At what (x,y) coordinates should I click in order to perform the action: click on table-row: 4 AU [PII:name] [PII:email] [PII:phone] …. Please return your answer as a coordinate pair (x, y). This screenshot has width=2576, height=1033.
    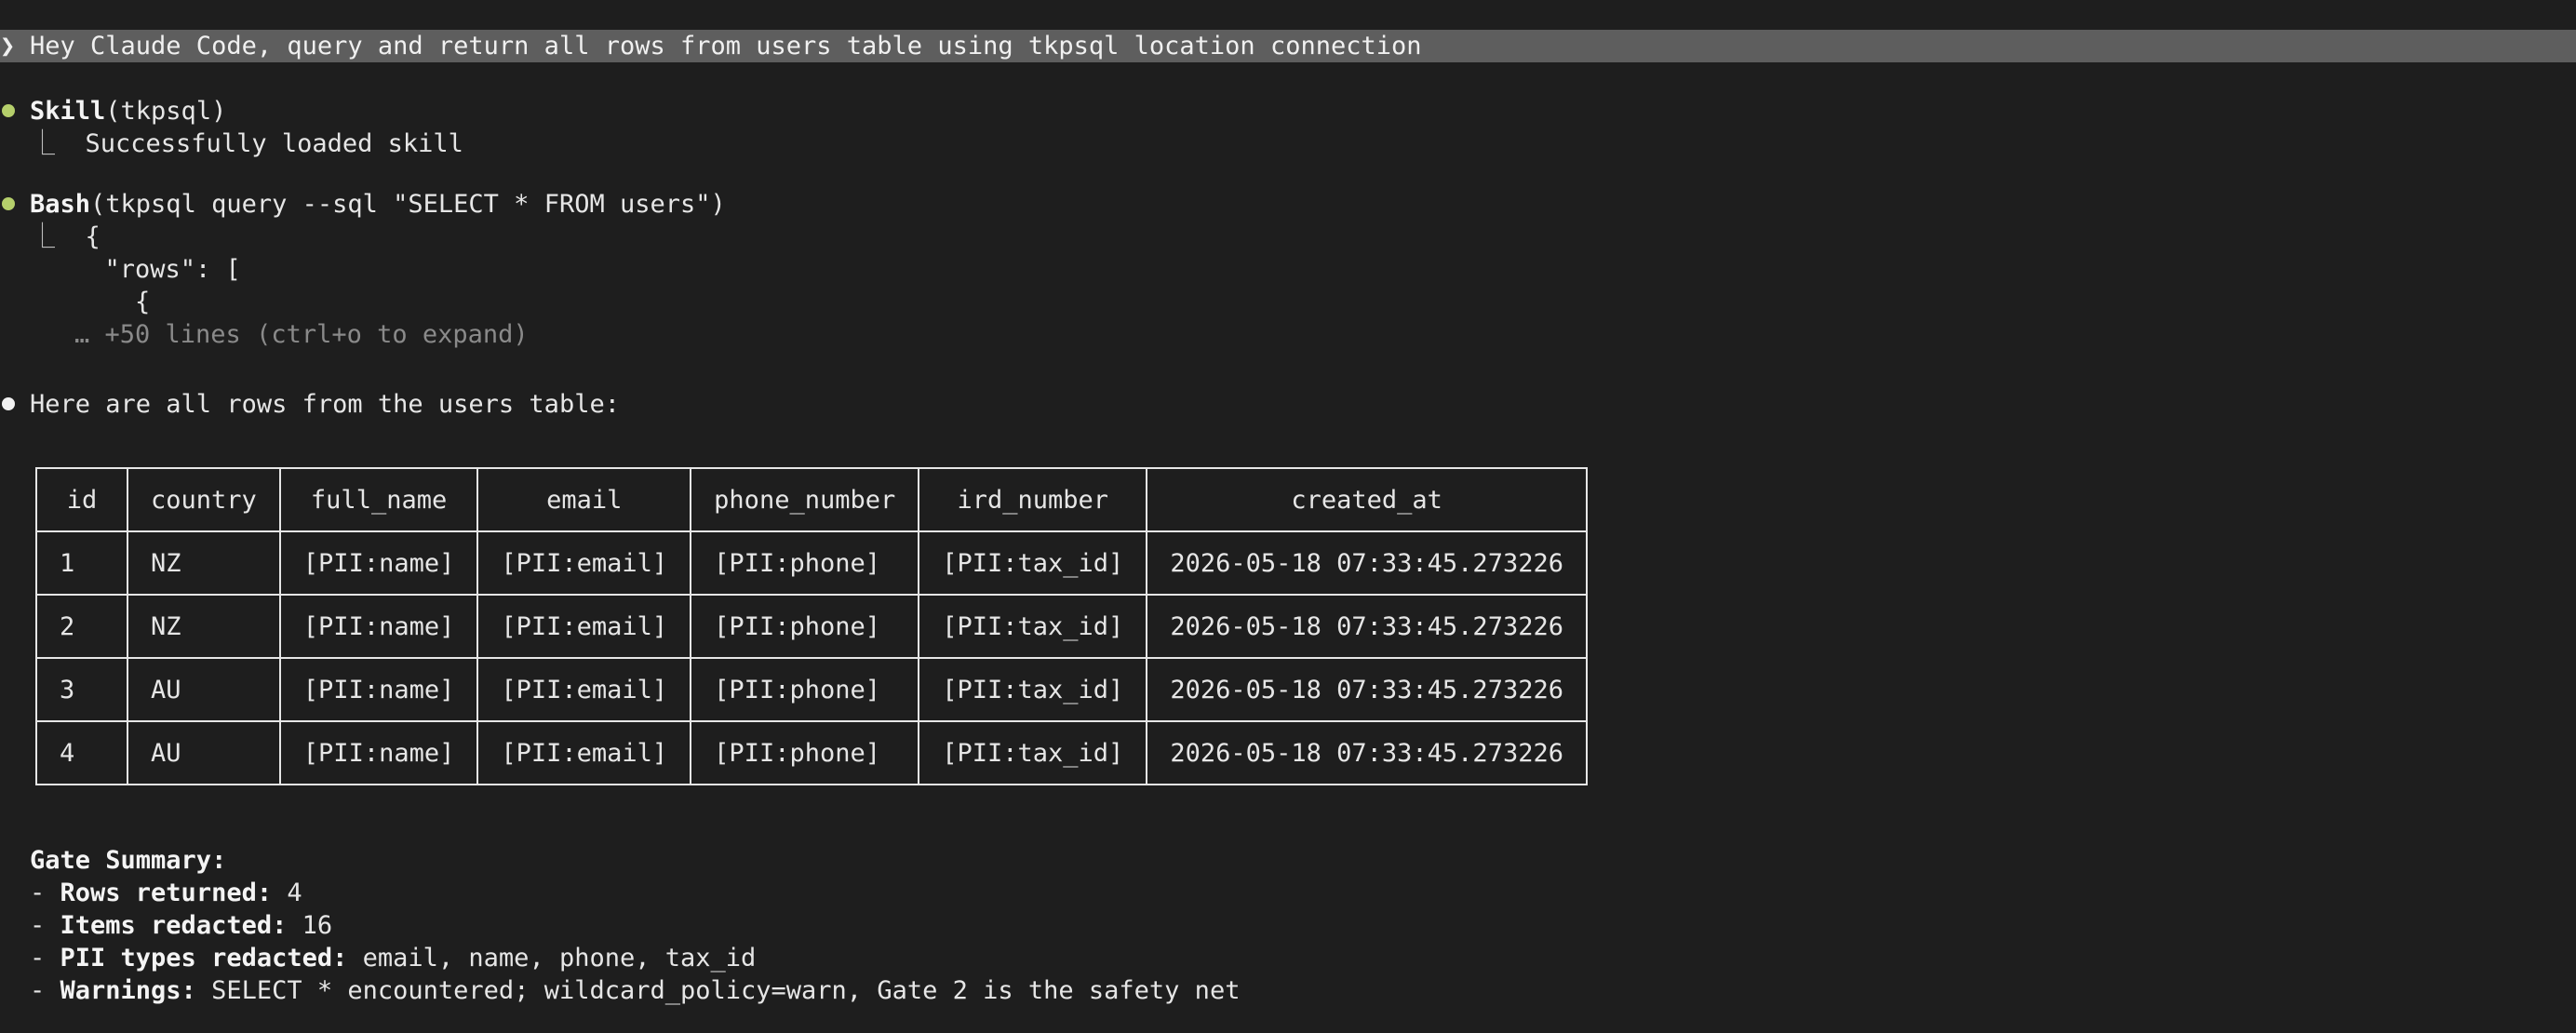
    Looking at the image, I should click on (811, 753).